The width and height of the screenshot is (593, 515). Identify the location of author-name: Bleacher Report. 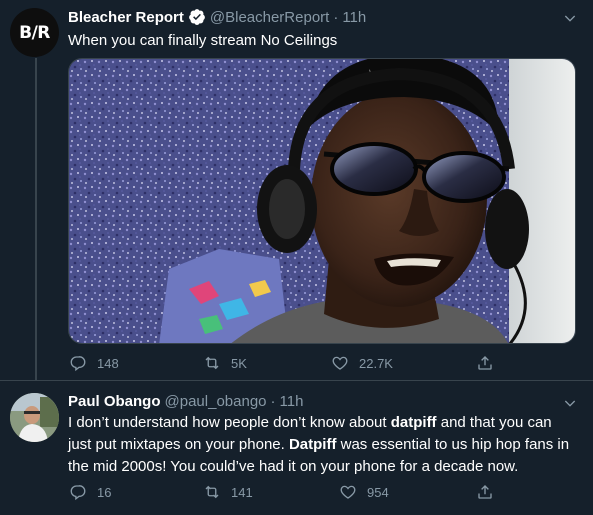
(126, 17).